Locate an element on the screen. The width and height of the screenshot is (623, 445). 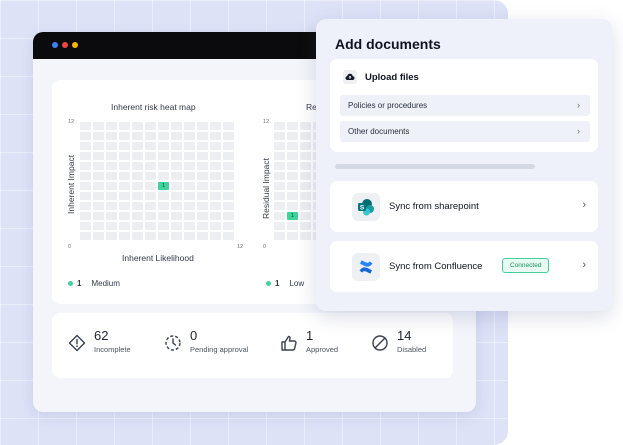
stat-disabled: 14 Disabled is located at coordinates (398, 341).